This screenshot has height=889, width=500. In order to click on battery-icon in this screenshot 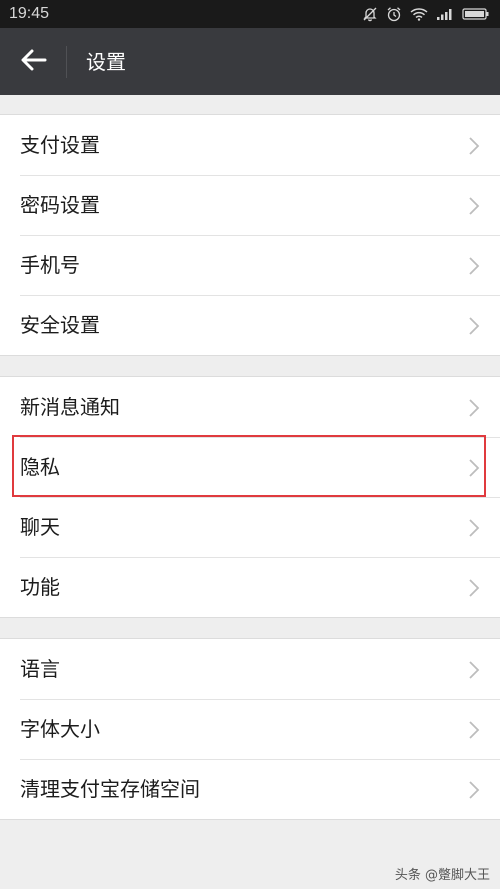, I will do `click(476, 14)`.